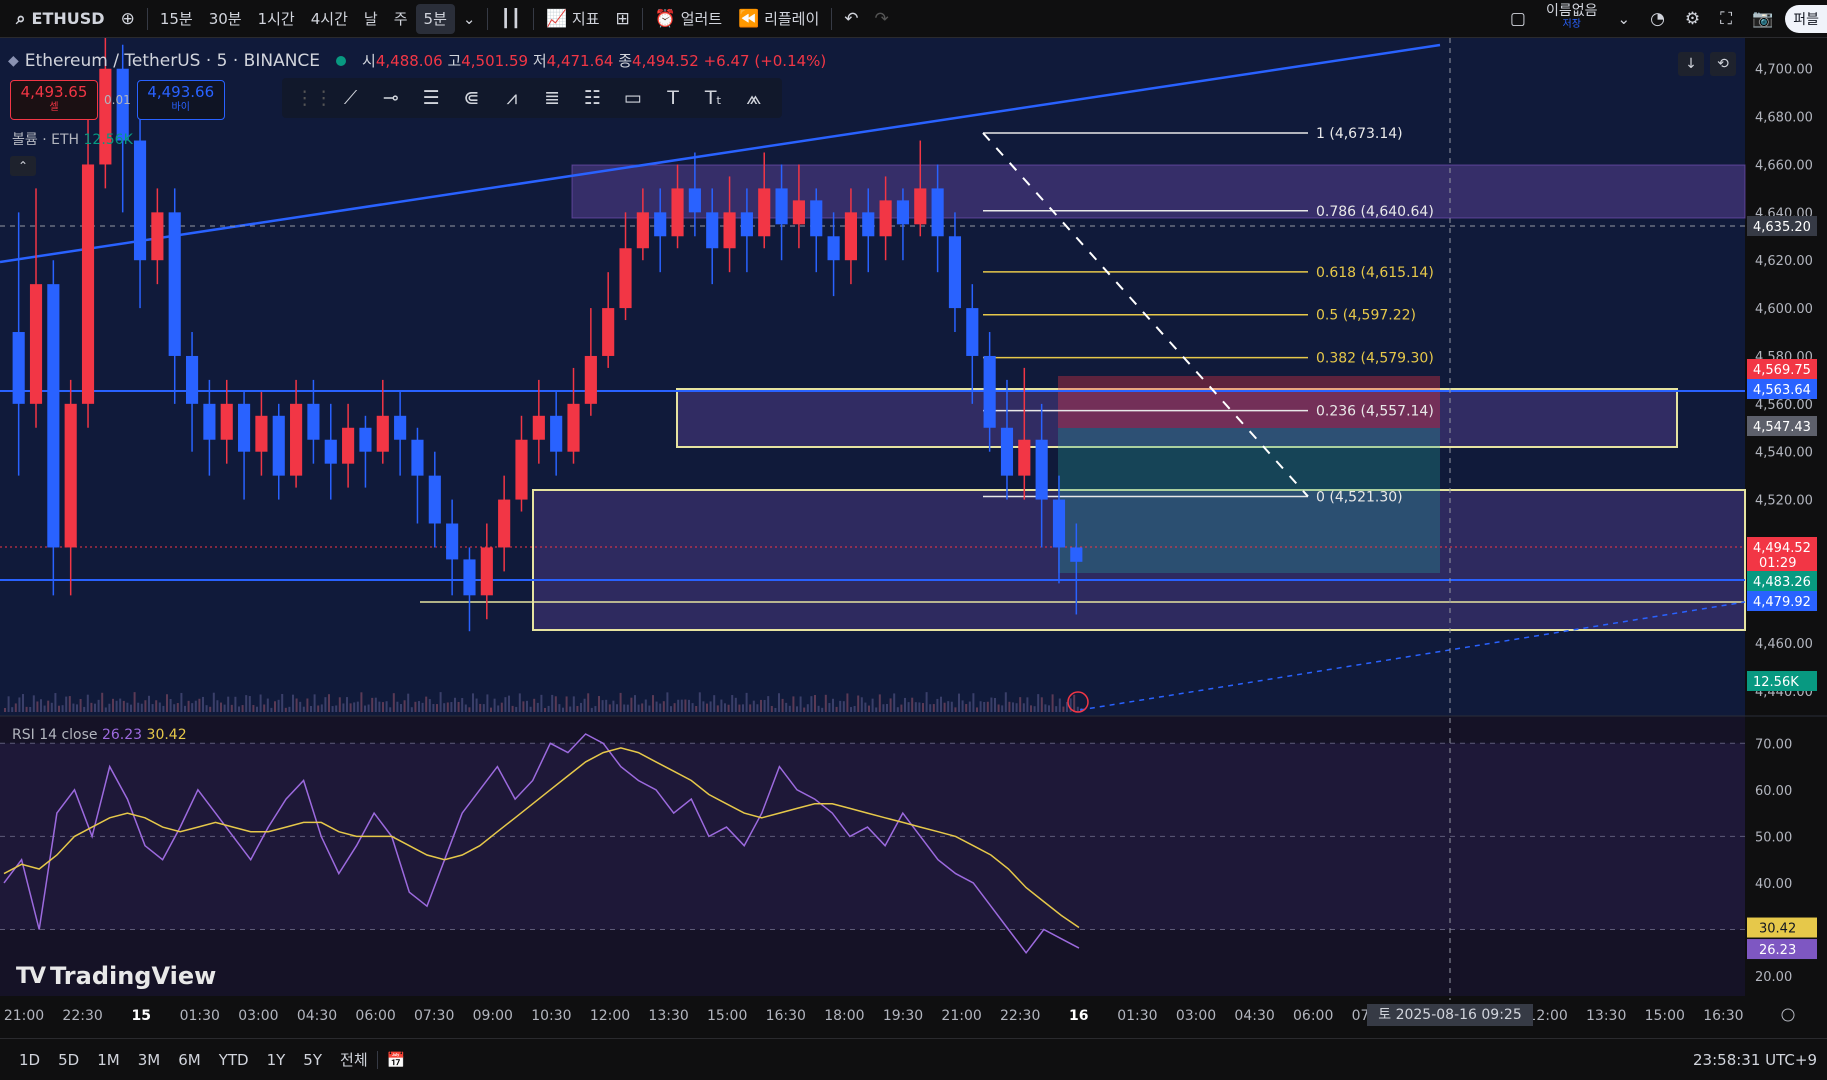 The image size is (1827, 1080). Describe the element at coordinates (1692, 19) in the screenshot. I see `settings-button: ⚙` at that location.